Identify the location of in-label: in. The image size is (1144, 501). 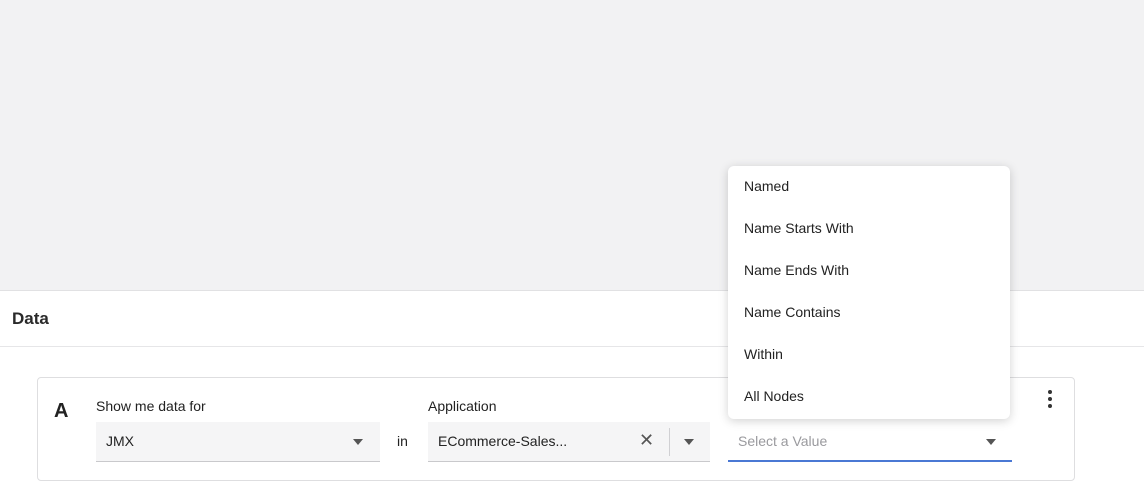
(402, 441).